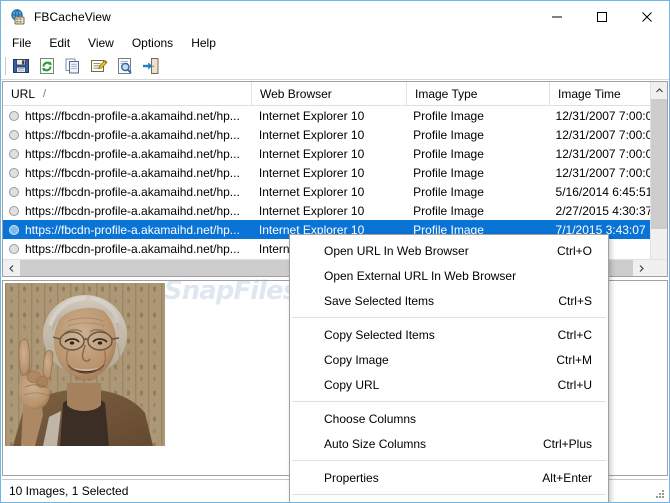 The width and height of the screenshot is (670, 503). Describe the element at coordinates (567, 477) in the screenshot. I see `context-menu-item-accel: Alt+Enter` at that location.